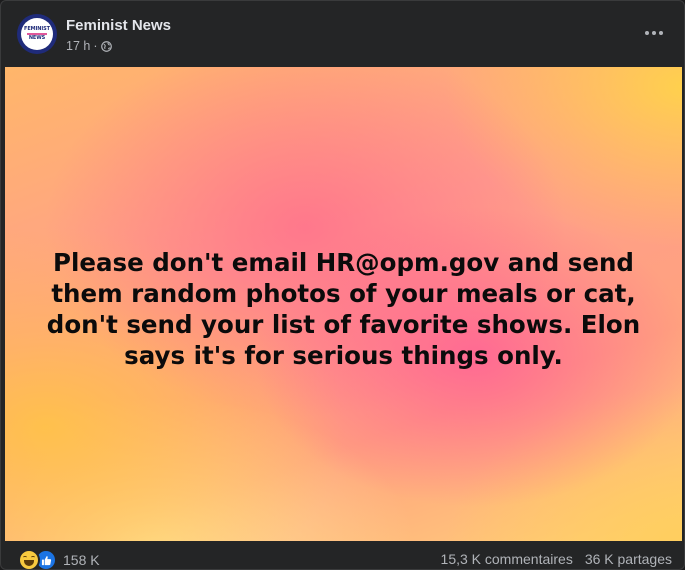 Image resolution: width=685 pixels, height=570 pixels. What do you see at coordinates (81, 560) in the screenshot?
I see `reaction-count: 158 K` at bounding box center [81, 560].